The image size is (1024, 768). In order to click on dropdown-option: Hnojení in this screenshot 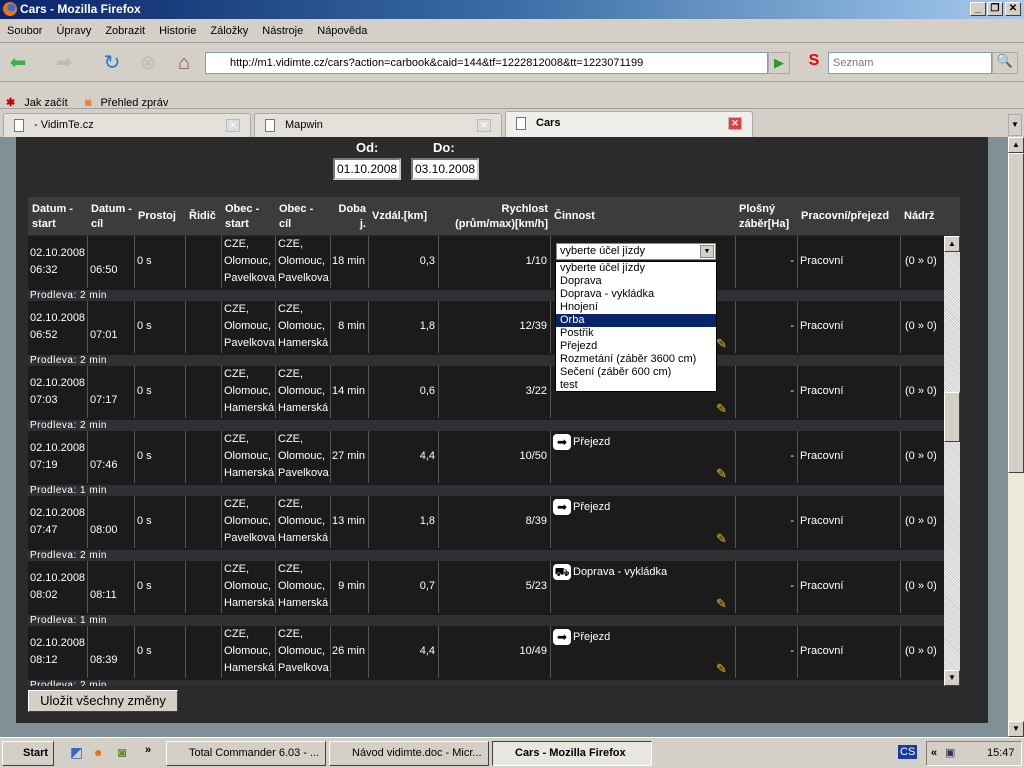, I will do `click(636, 307)`.